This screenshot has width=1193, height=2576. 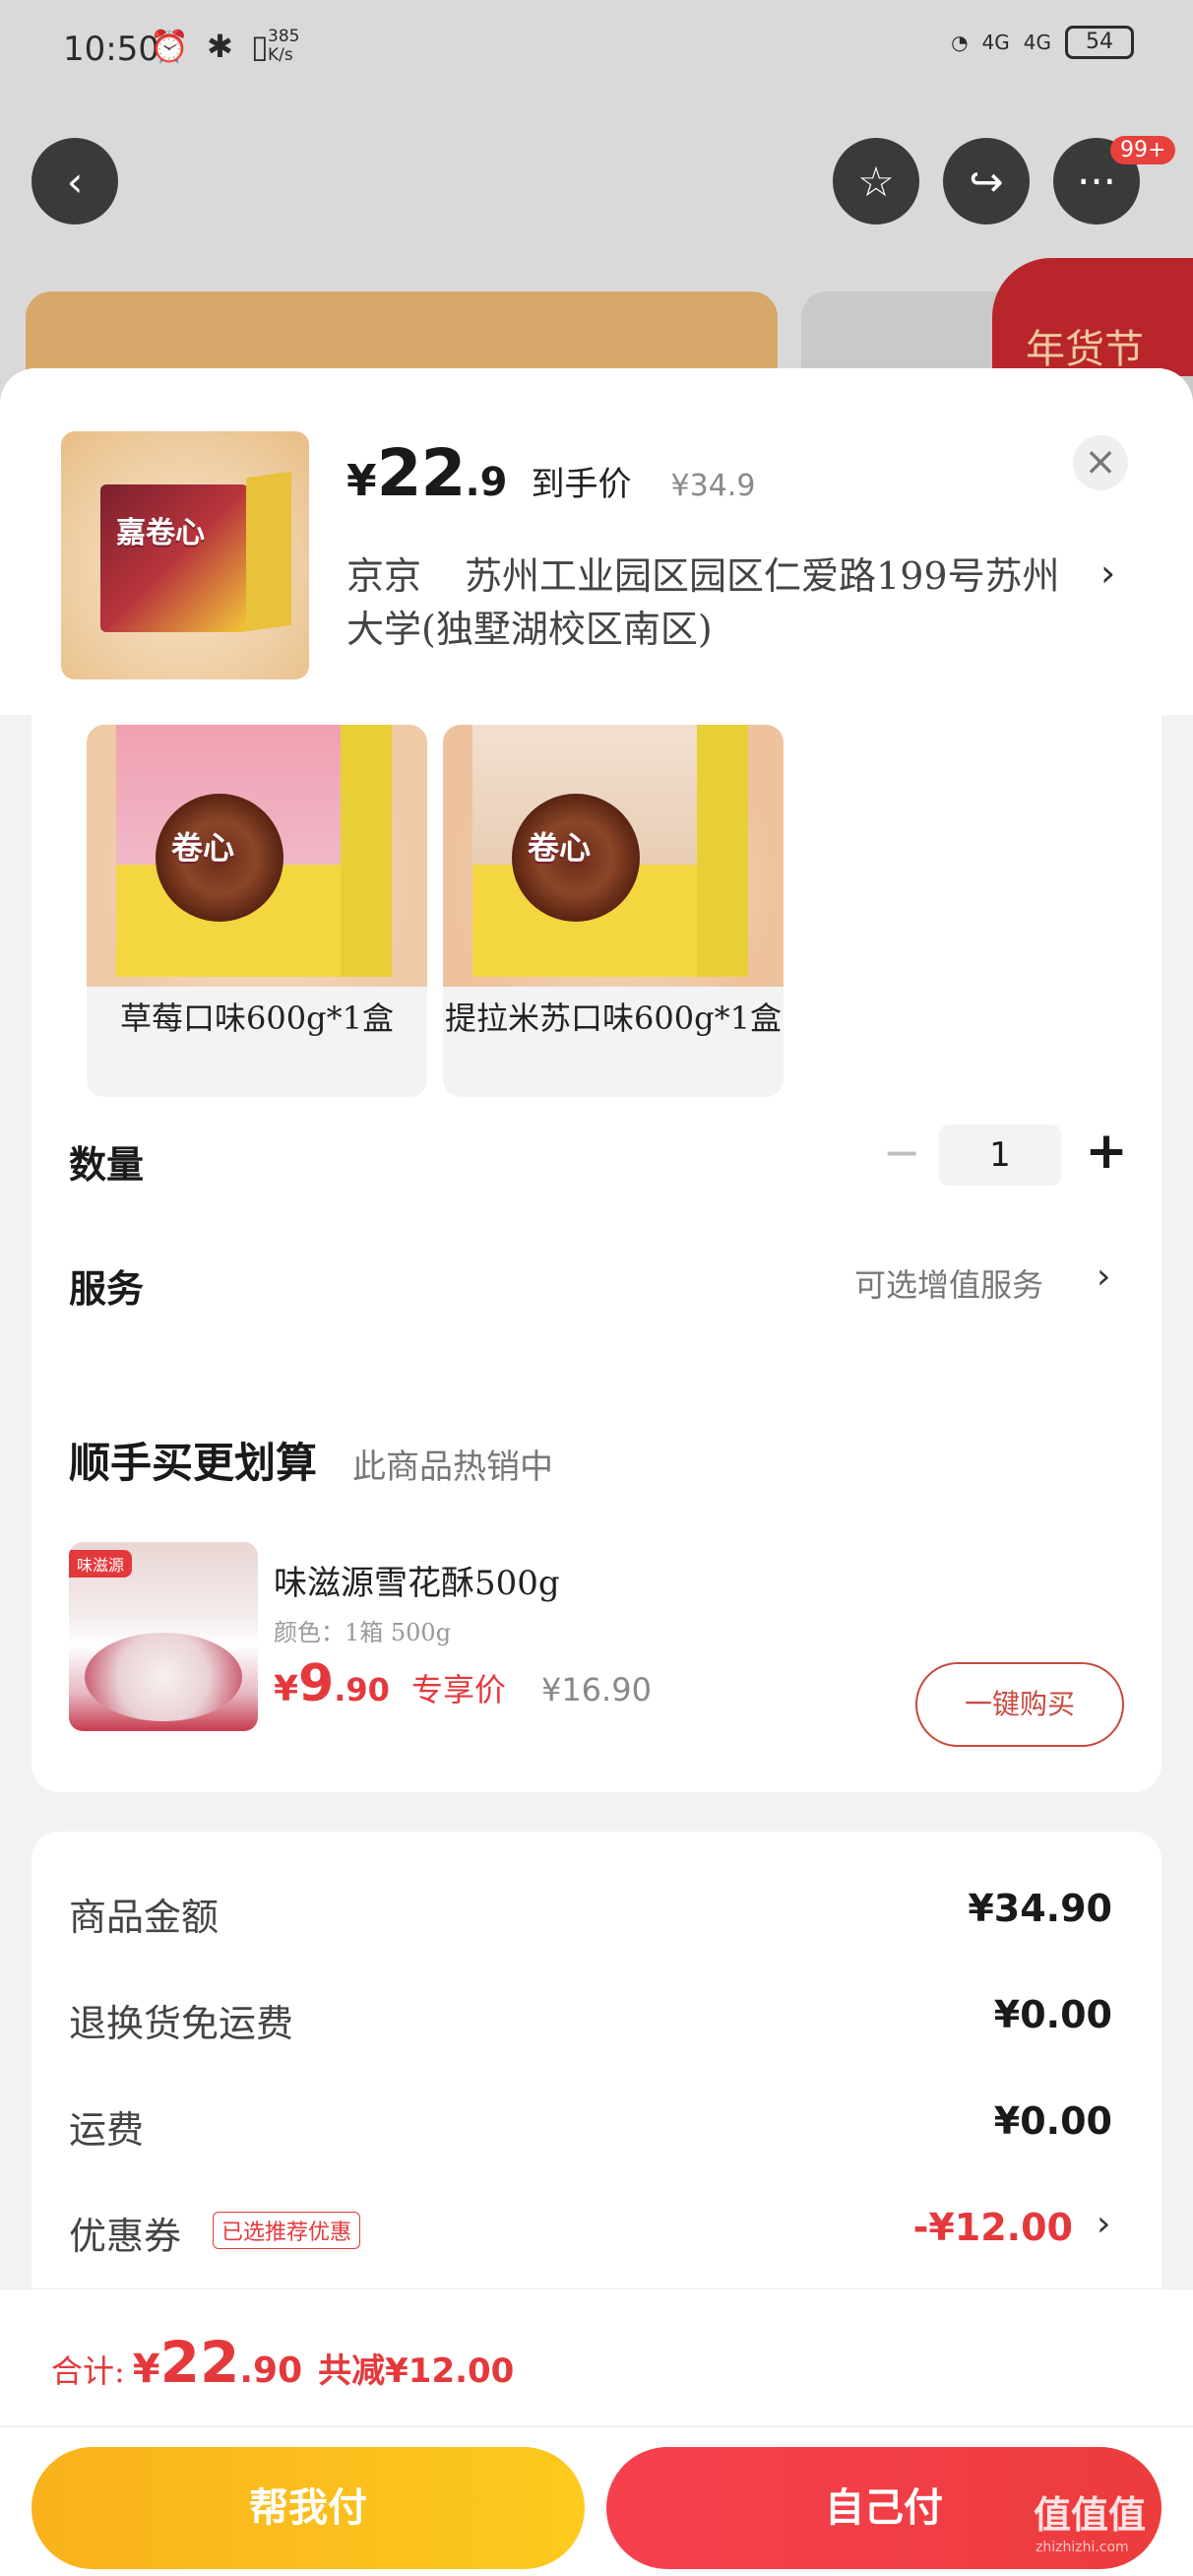 What do you see at coordinates (316, 1683) in the screenshot?
I see `addon-price-integer: 9` at bounding box center [316, 1683].